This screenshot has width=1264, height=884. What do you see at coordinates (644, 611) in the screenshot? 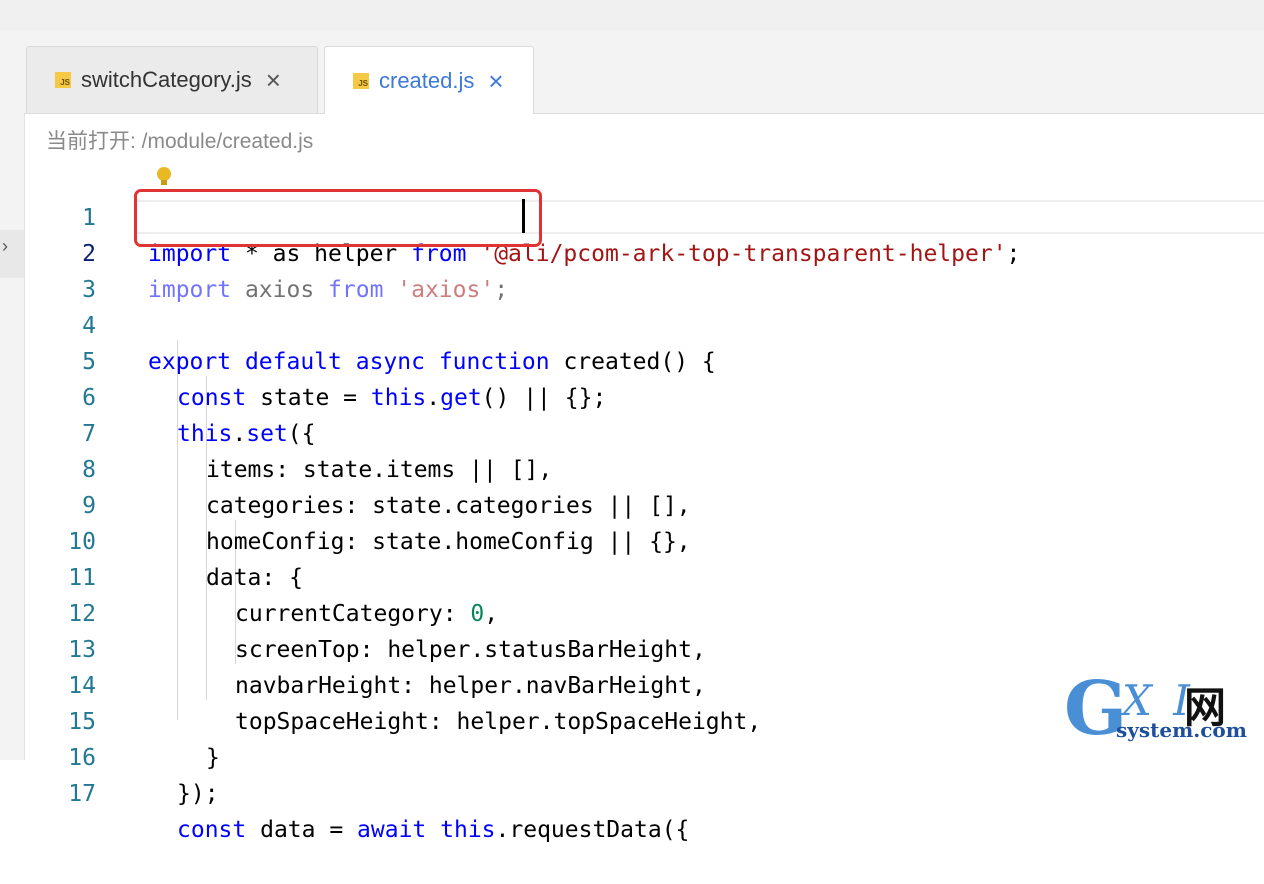
I see `code-line-12: 12 screenTop: helper.statusBarHeight,` at bounding box center [644, 611].